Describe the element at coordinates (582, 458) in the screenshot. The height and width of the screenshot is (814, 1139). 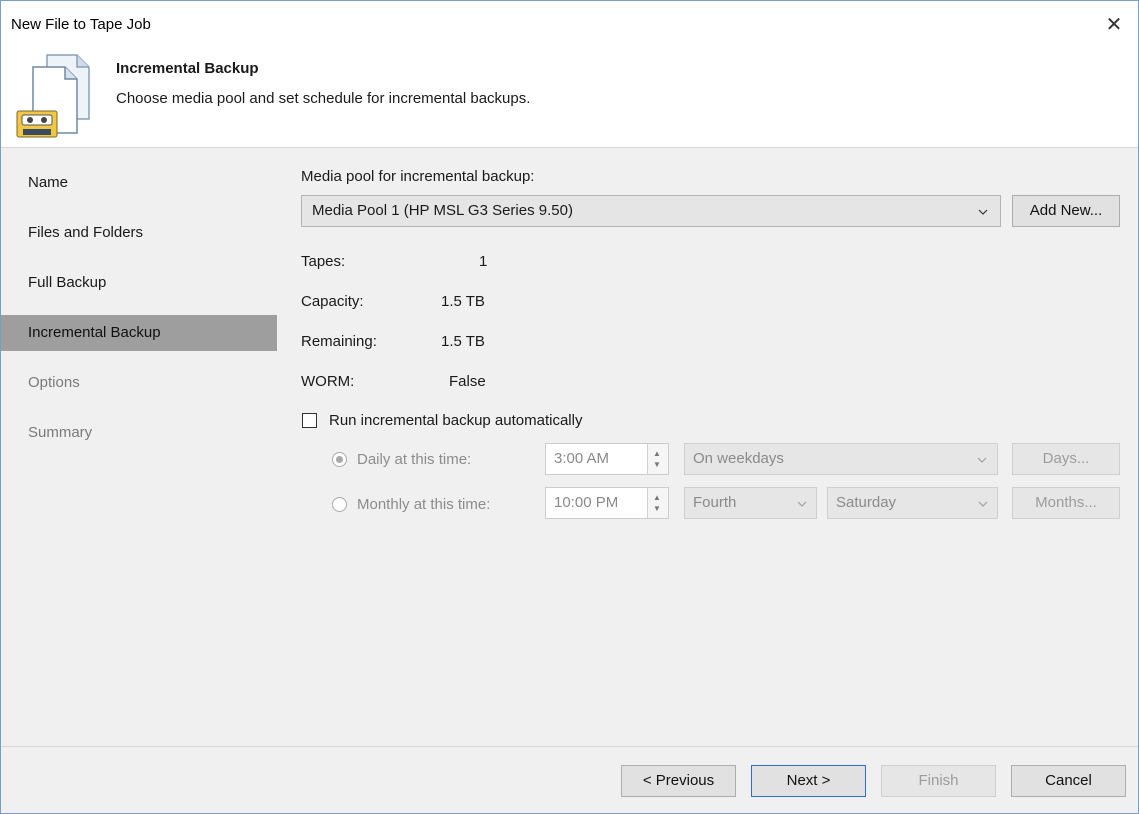
I see `daily-time-value: 3:00 AM` at that location.